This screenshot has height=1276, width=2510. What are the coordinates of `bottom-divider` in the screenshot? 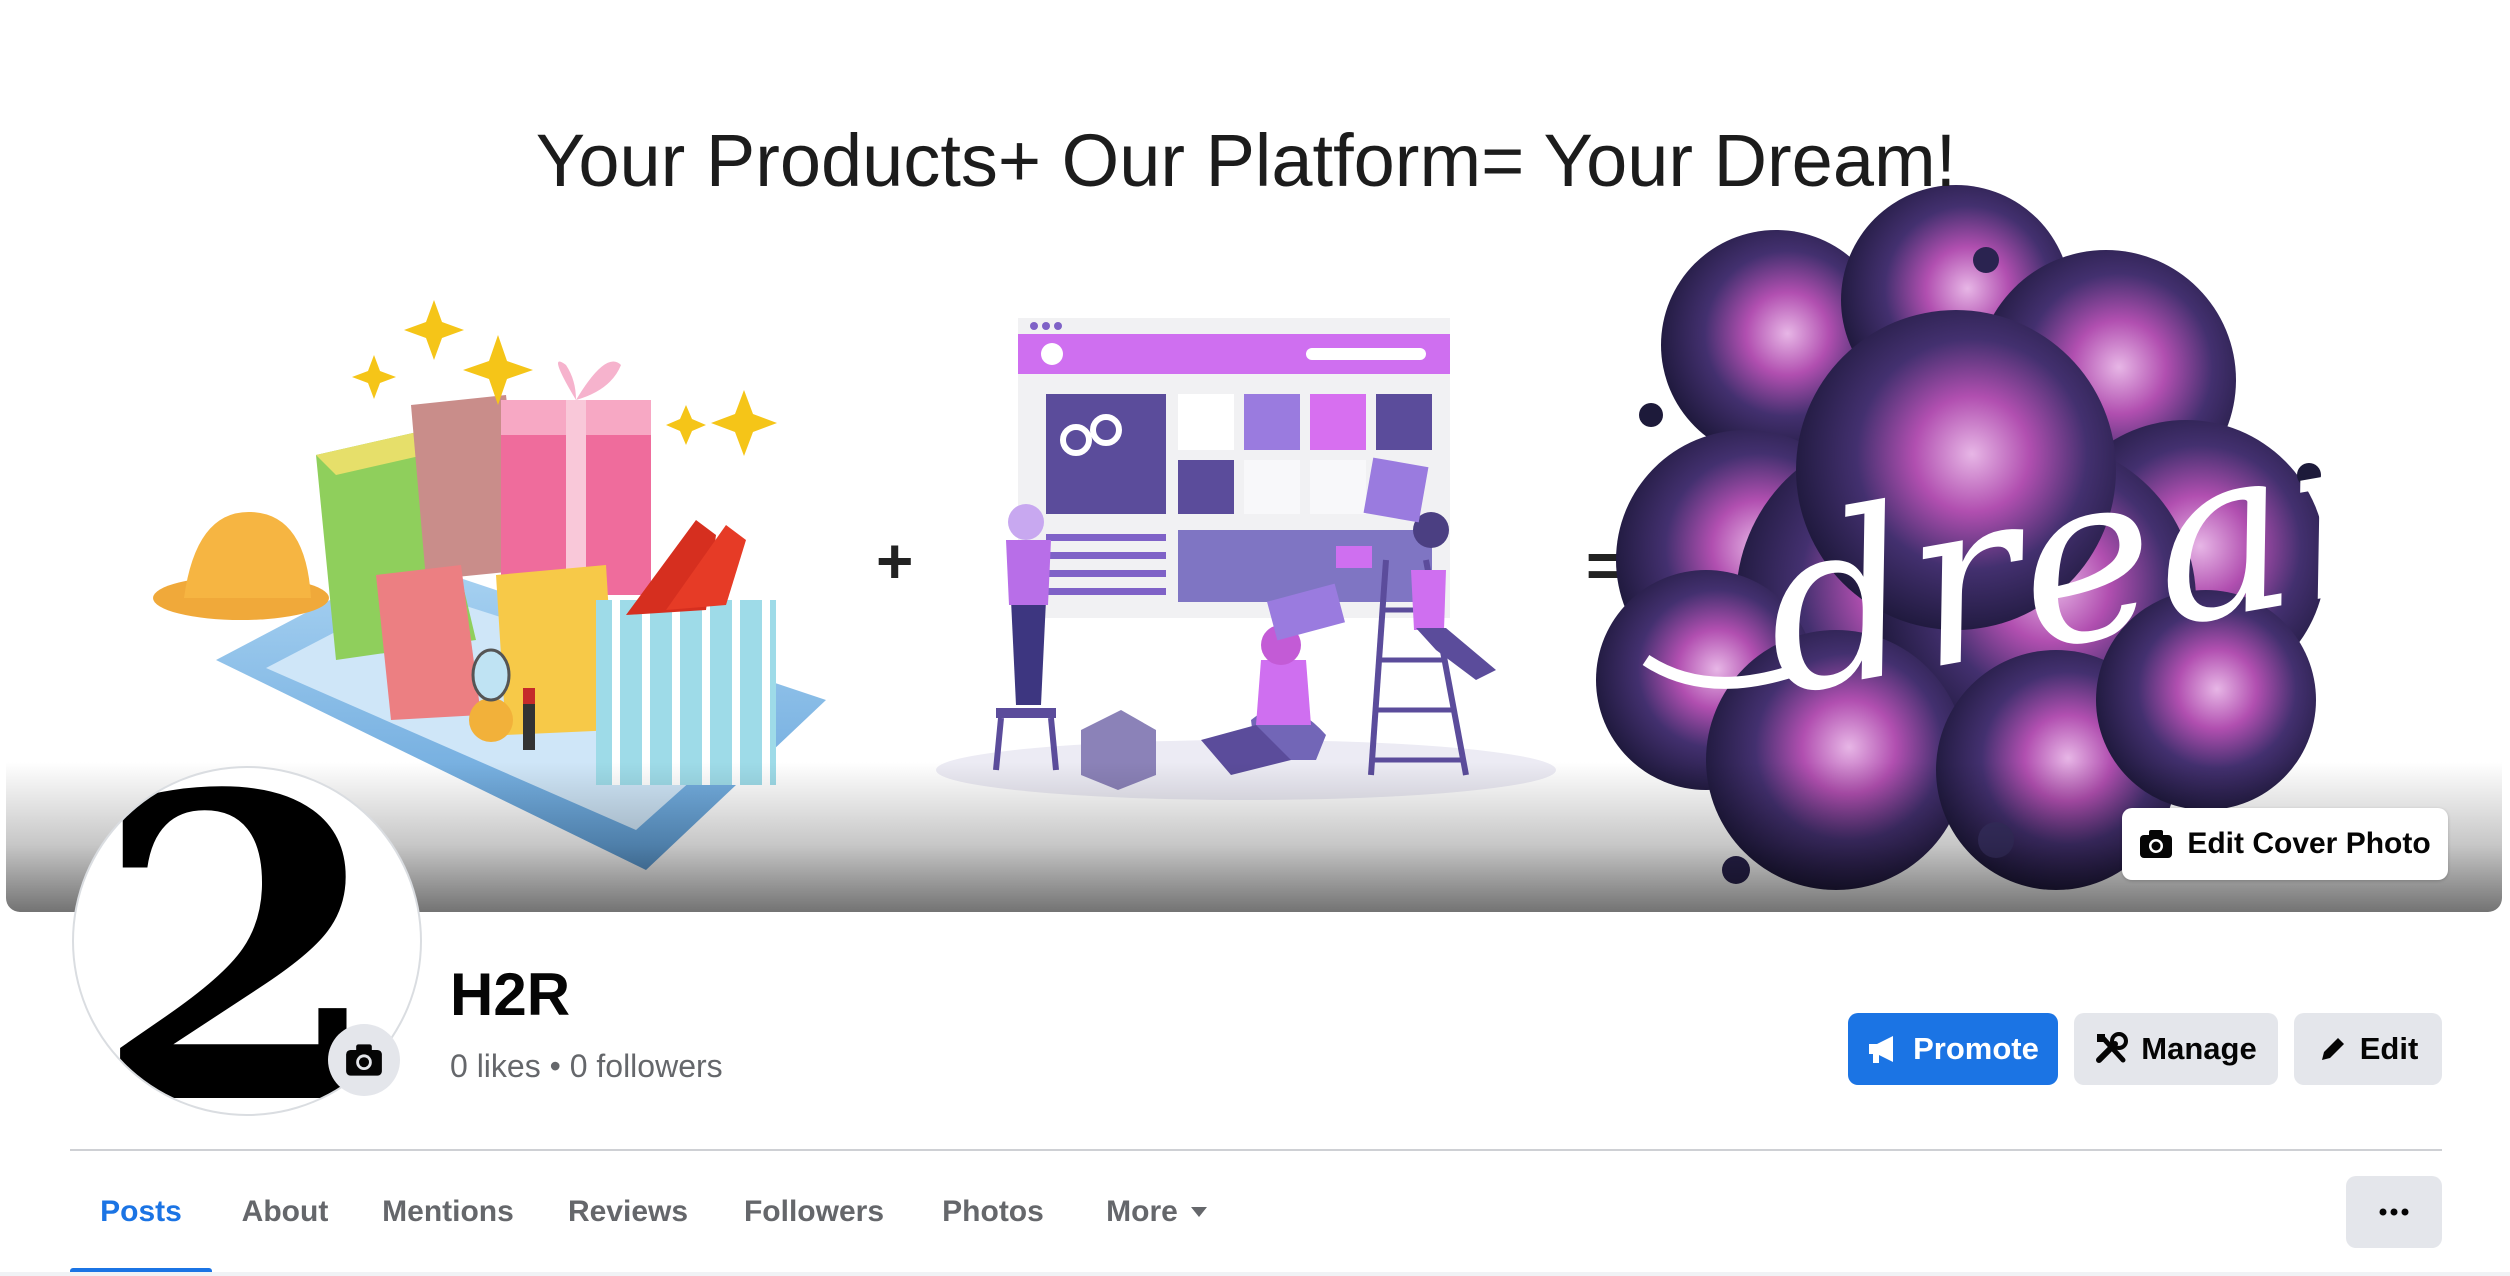 It's located at (1255, 1274).